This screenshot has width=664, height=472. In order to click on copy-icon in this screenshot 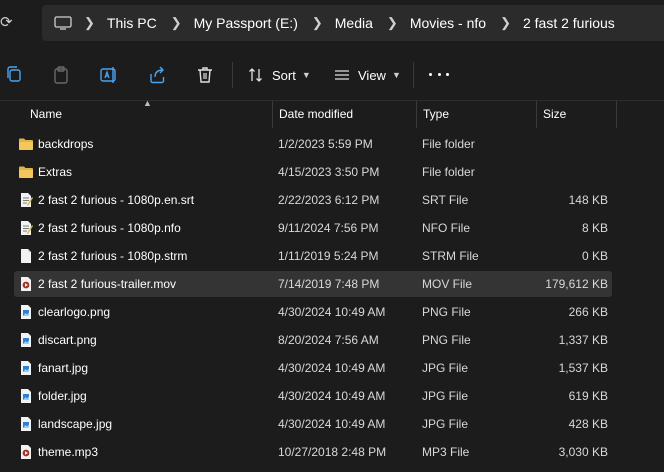, I will do `click(14, 75)`.